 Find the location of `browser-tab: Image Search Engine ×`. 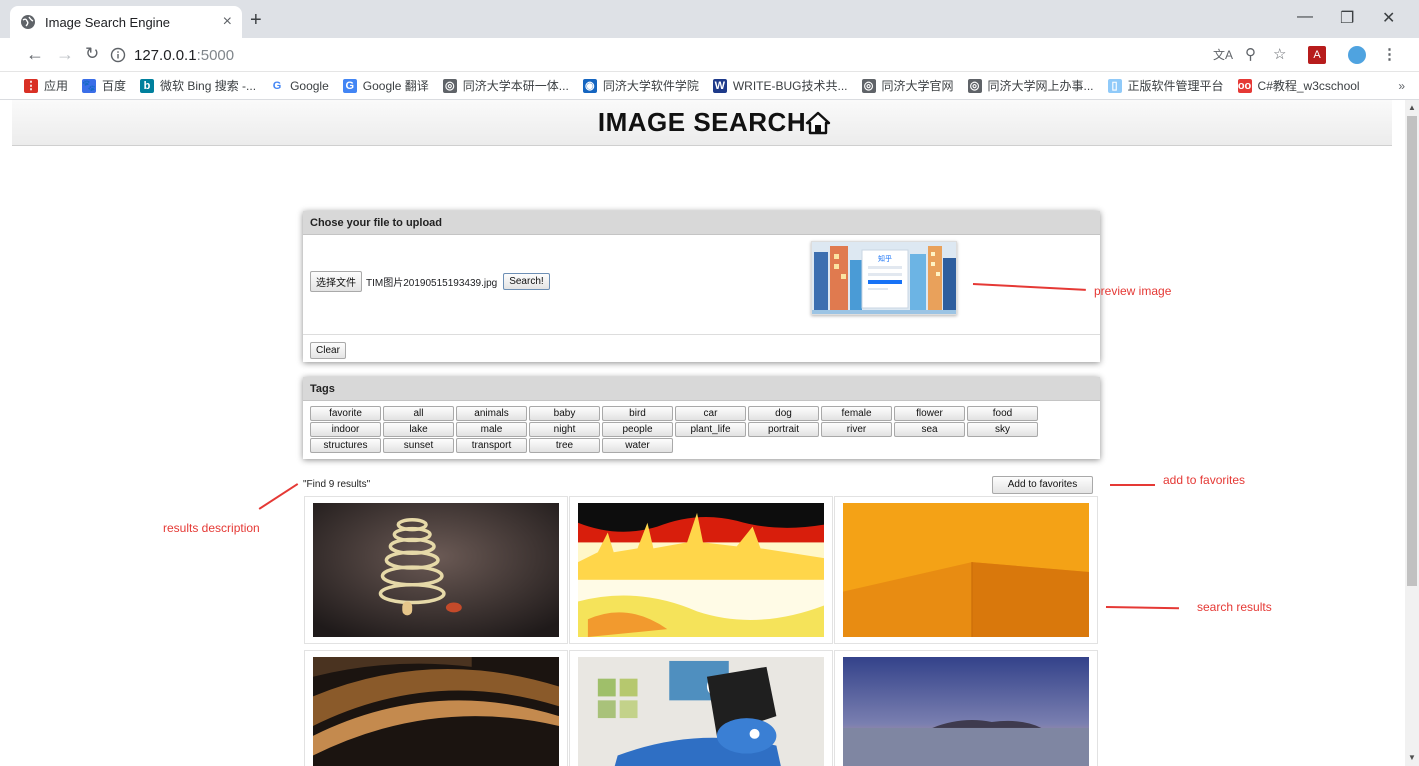

browser-tab: Image Search Engine × is located at coordinates (126, 22).